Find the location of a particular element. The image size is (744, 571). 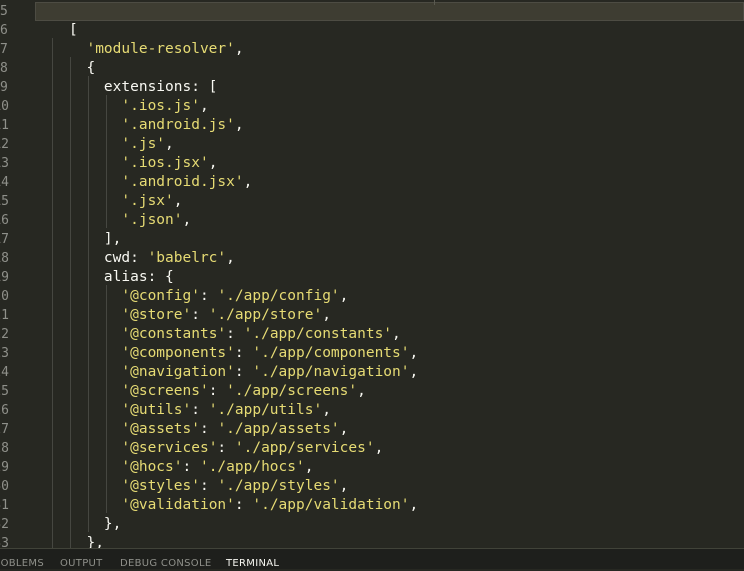

code-line: '@utils': './app/utils', is located at coordinates (200, 410).